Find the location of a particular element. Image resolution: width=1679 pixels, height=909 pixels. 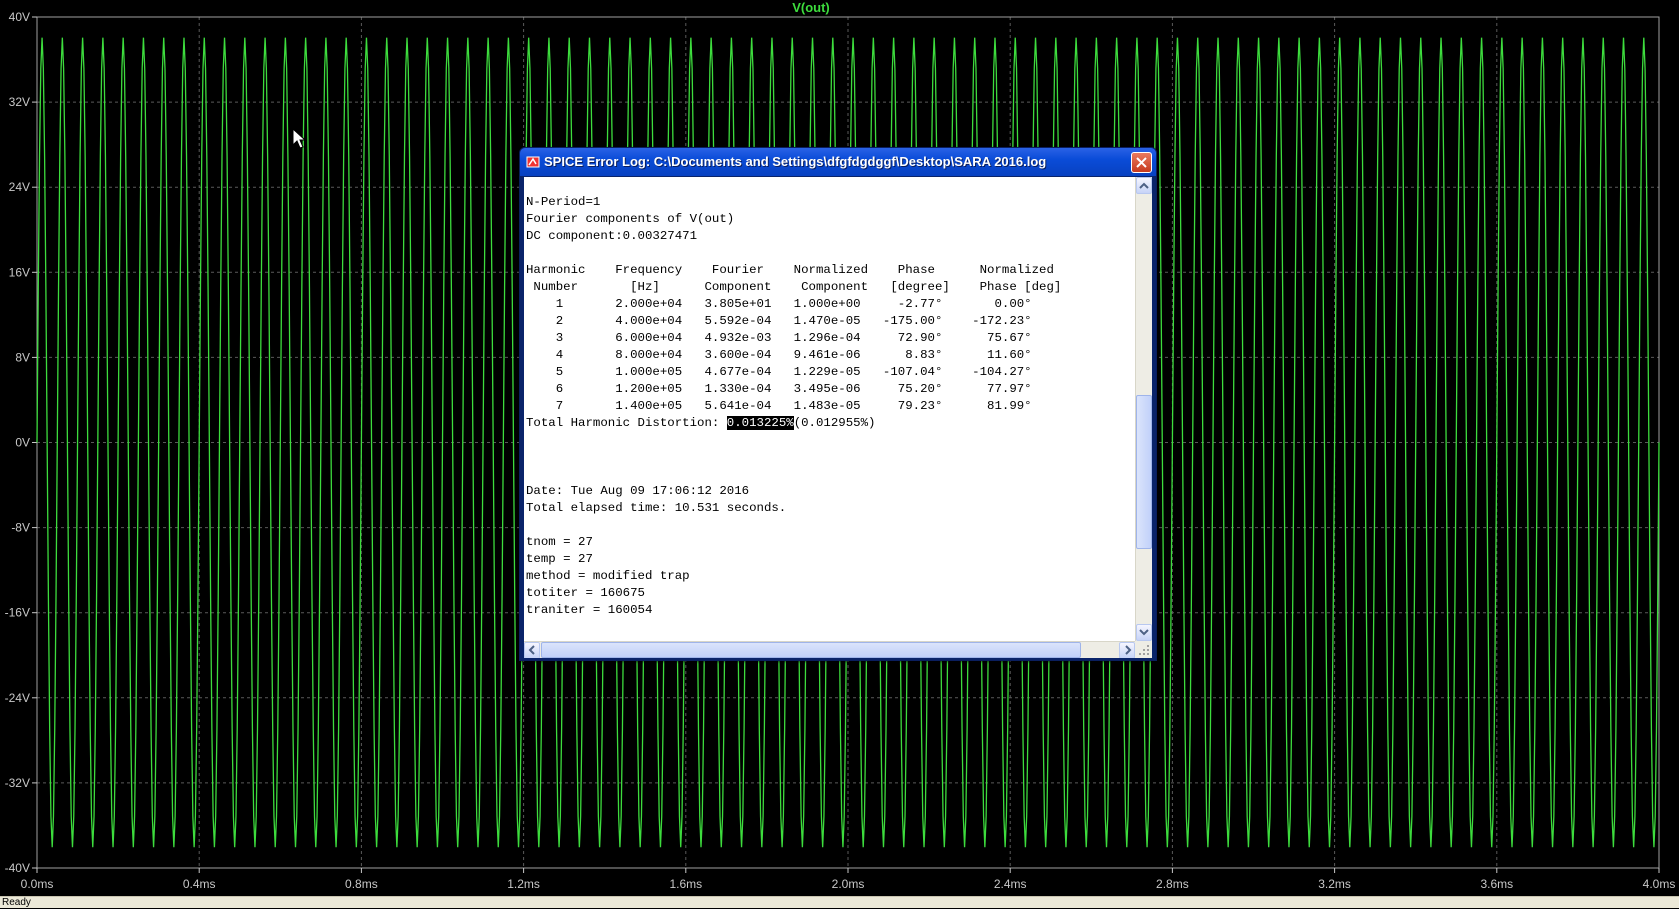

y-tick-label: -32V is located at coordinates (17, 783).